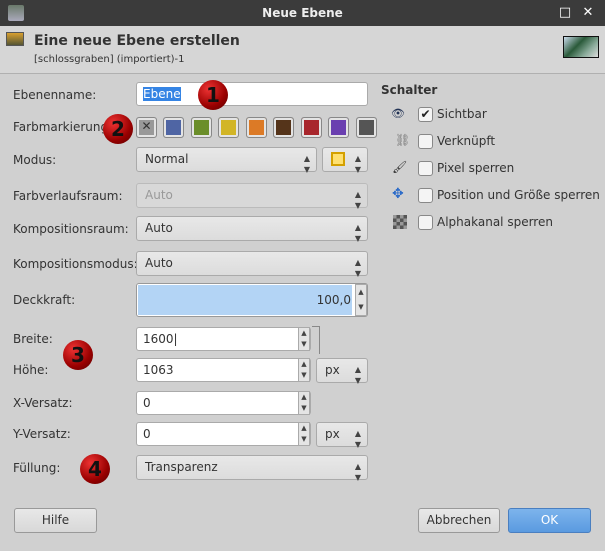 Image resolution: width=605 pixels, height=551 pixels. Describe the element at coordinates (518, 195) in the screenshot. I see `switch-label: Position und Größe sperren` at that location.